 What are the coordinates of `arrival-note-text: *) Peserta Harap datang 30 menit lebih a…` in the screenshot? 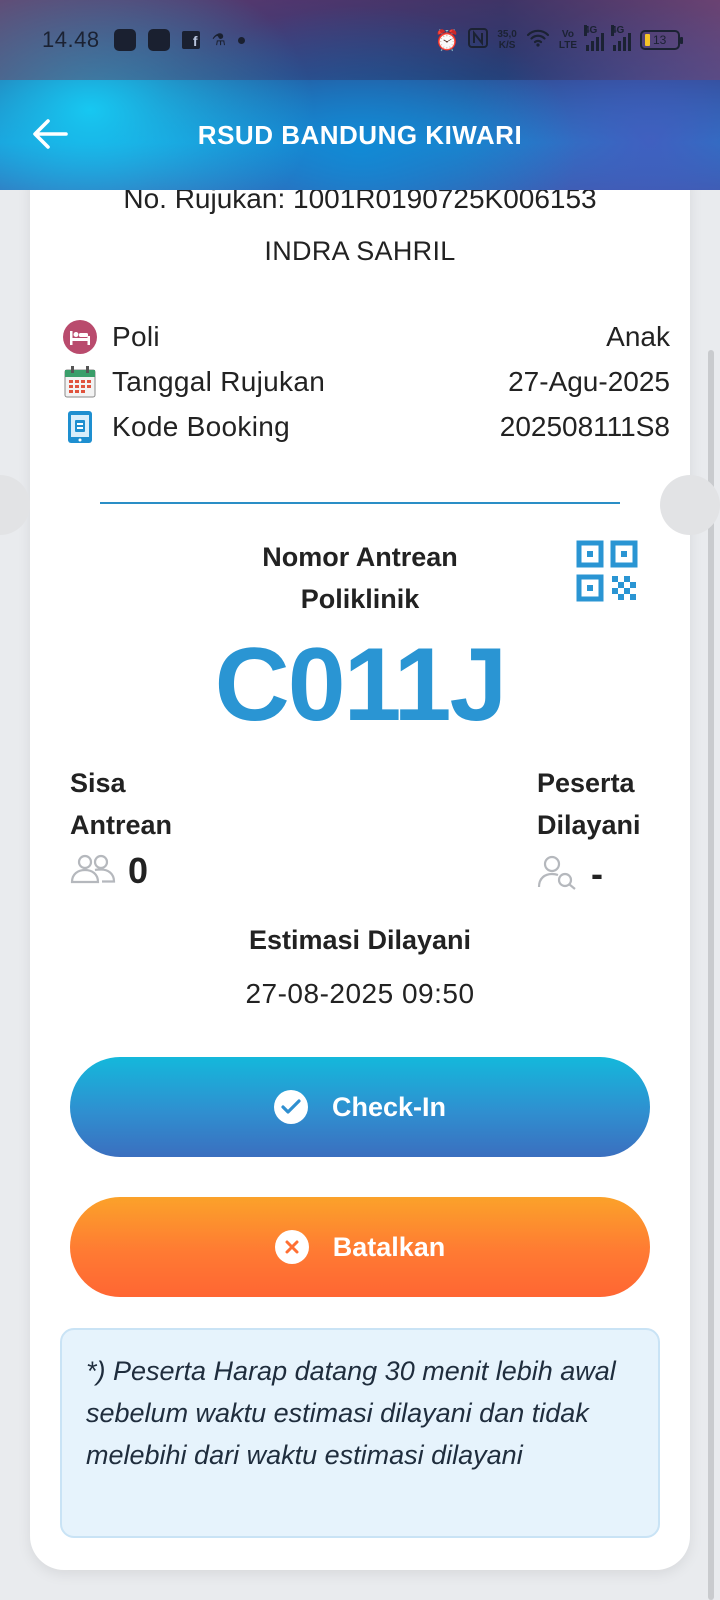 It's located at (351, 1413).